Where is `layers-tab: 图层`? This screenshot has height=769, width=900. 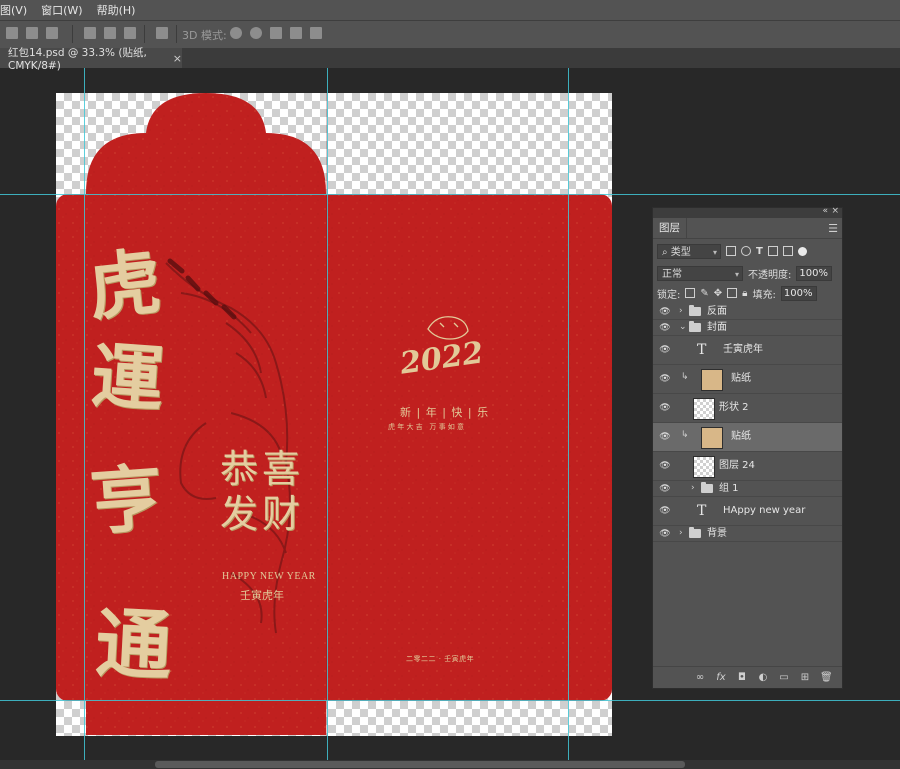 layers-tab: 图层 is located at coordinates (670, 228).